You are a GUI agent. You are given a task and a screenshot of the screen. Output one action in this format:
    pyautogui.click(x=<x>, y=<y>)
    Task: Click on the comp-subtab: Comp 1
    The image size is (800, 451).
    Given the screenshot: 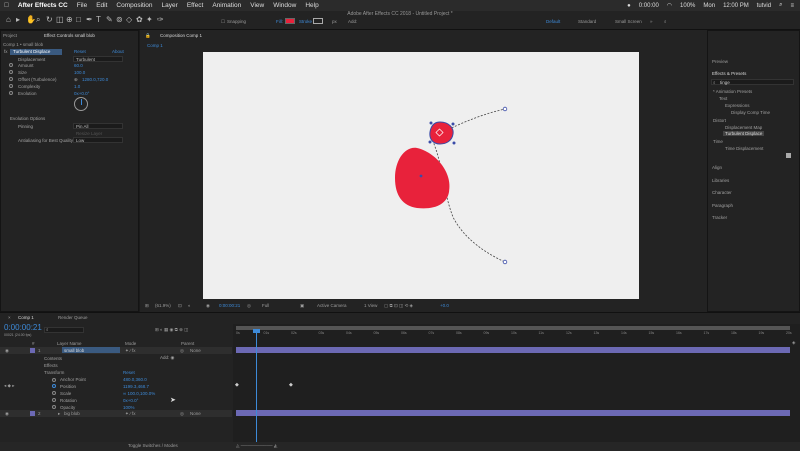 What is the action you would take?
    pyautogui.click(x=155, y=45)
    